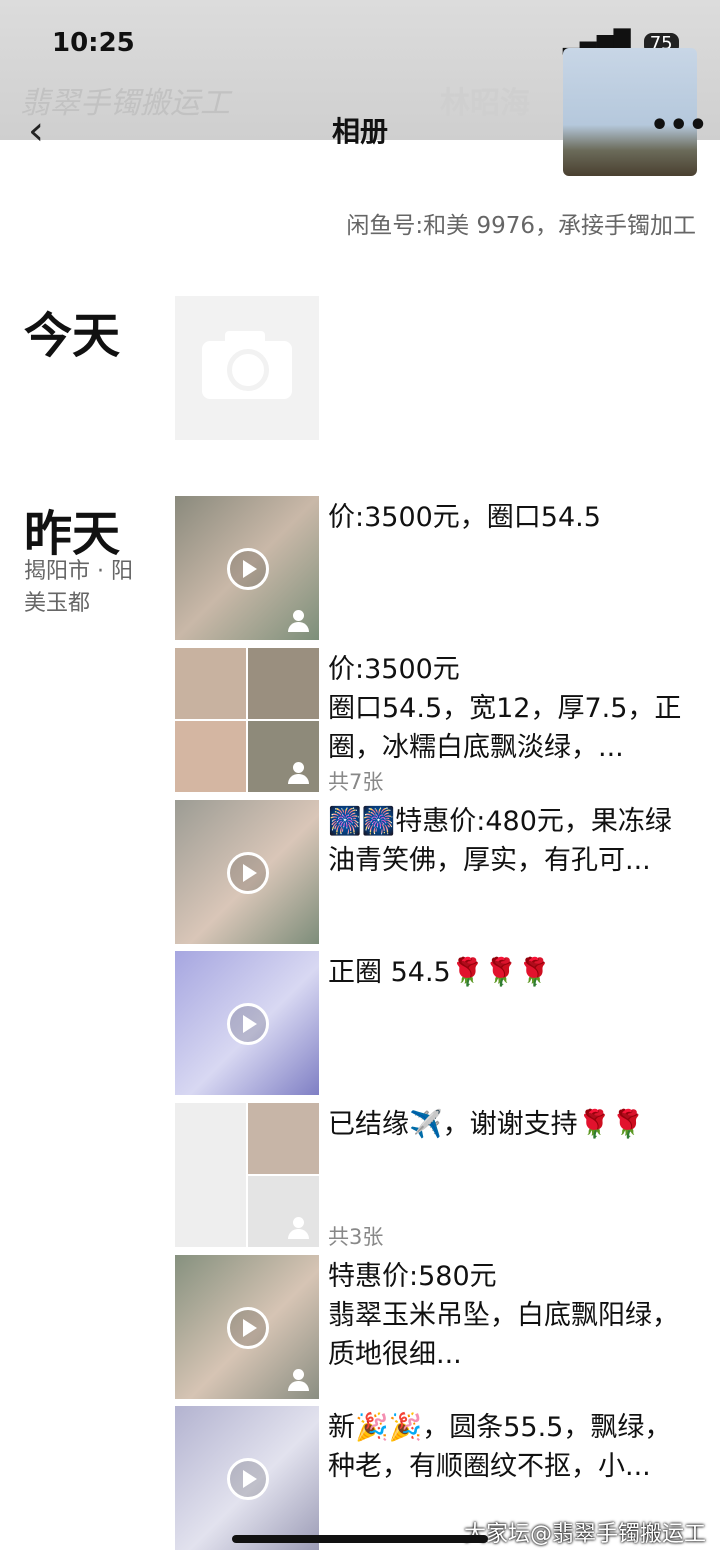 The width and height of the screenshot is (720, 1559). Describe the element at coordinates (440, 972) in the screenshot. I see `post-text: 正圈 54.5🌹🌹🌹` at that location.